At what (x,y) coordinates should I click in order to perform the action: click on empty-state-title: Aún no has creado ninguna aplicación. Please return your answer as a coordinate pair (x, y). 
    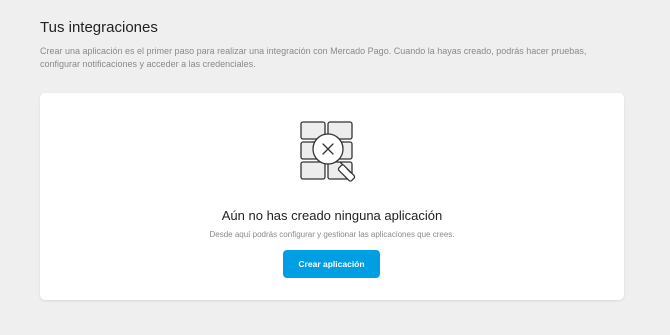
    Looking at the image, I should click on (332, 215).